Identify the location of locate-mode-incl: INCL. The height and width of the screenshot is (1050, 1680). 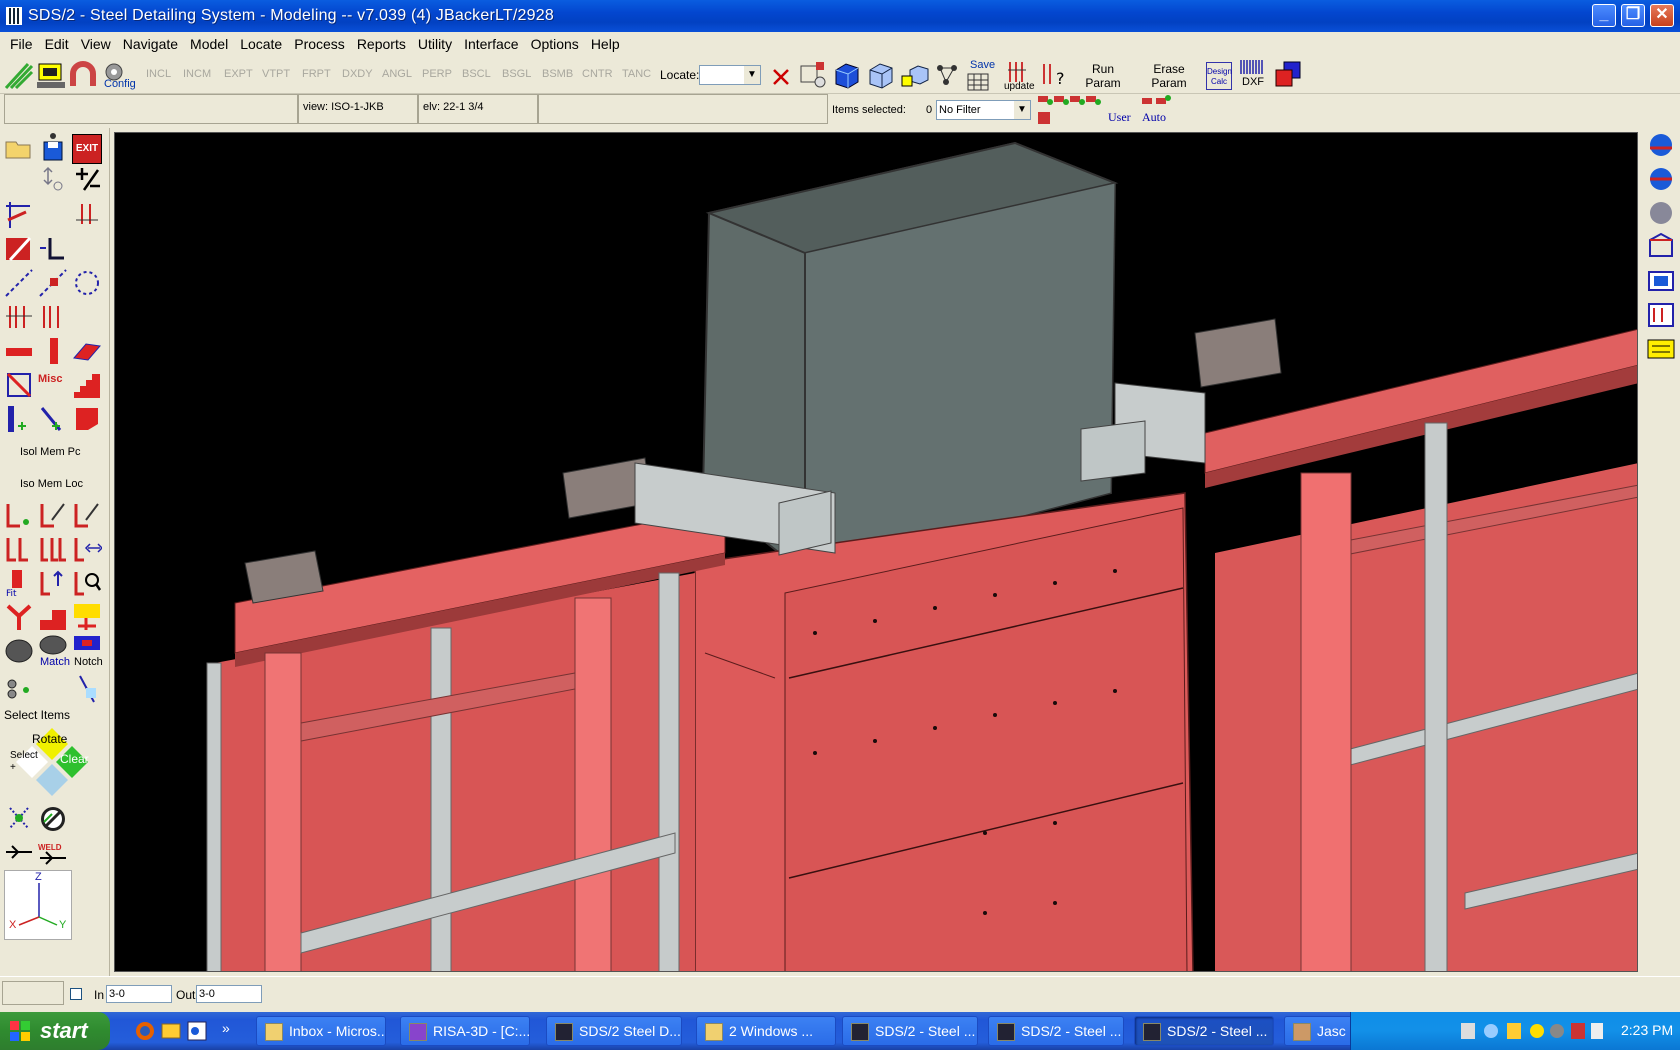
(158, 74).